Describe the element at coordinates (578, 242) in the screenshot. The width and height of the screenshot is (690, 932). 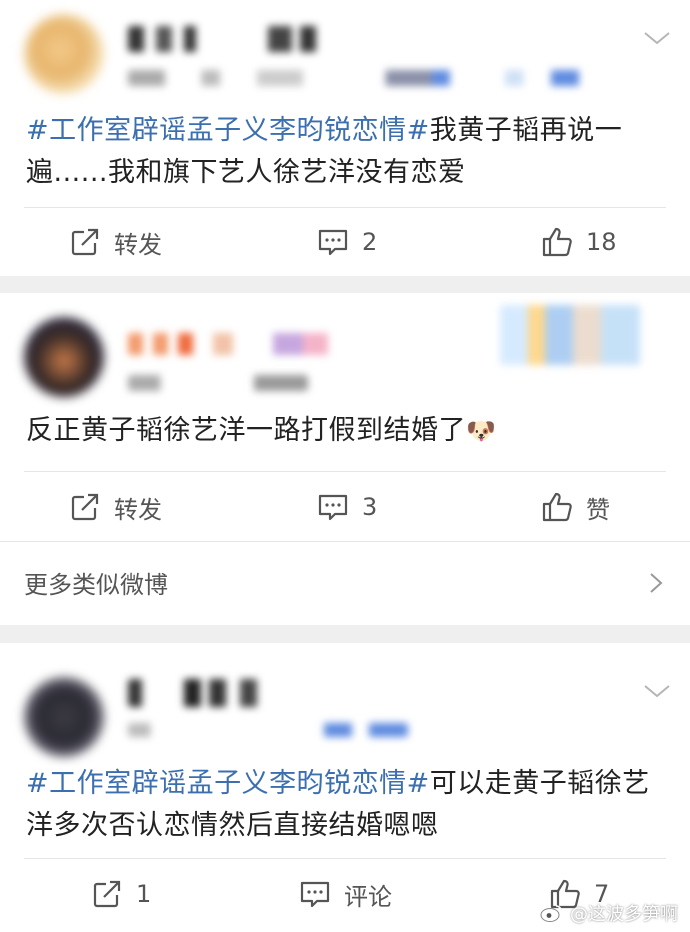
I see `like-button: 18` at that location.